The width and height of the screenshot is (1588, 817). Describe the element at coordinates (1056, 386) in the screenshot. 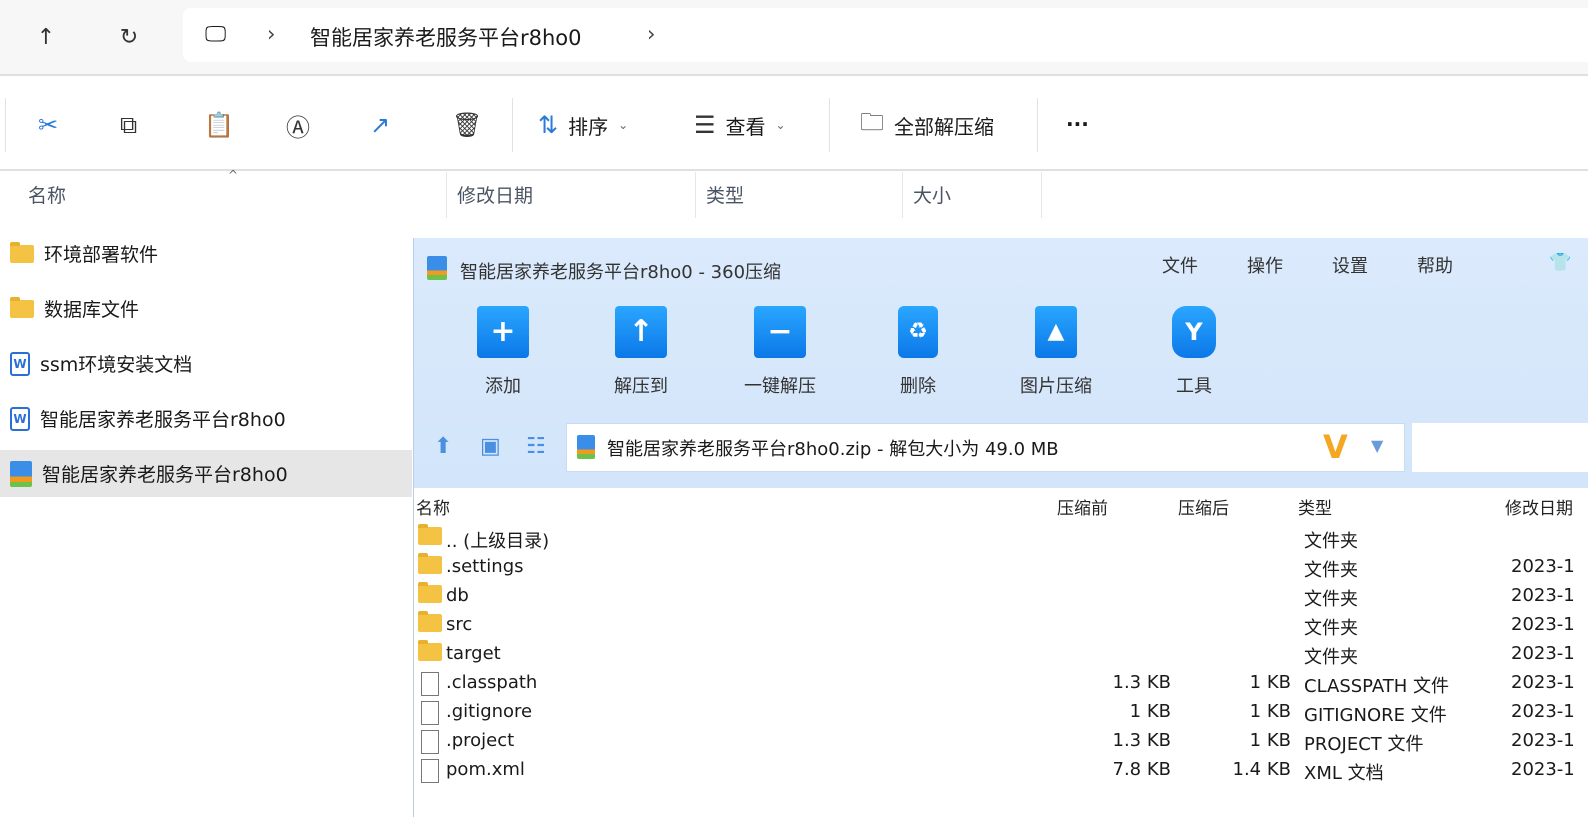

I see `button-label: 图片压缩` at that location.